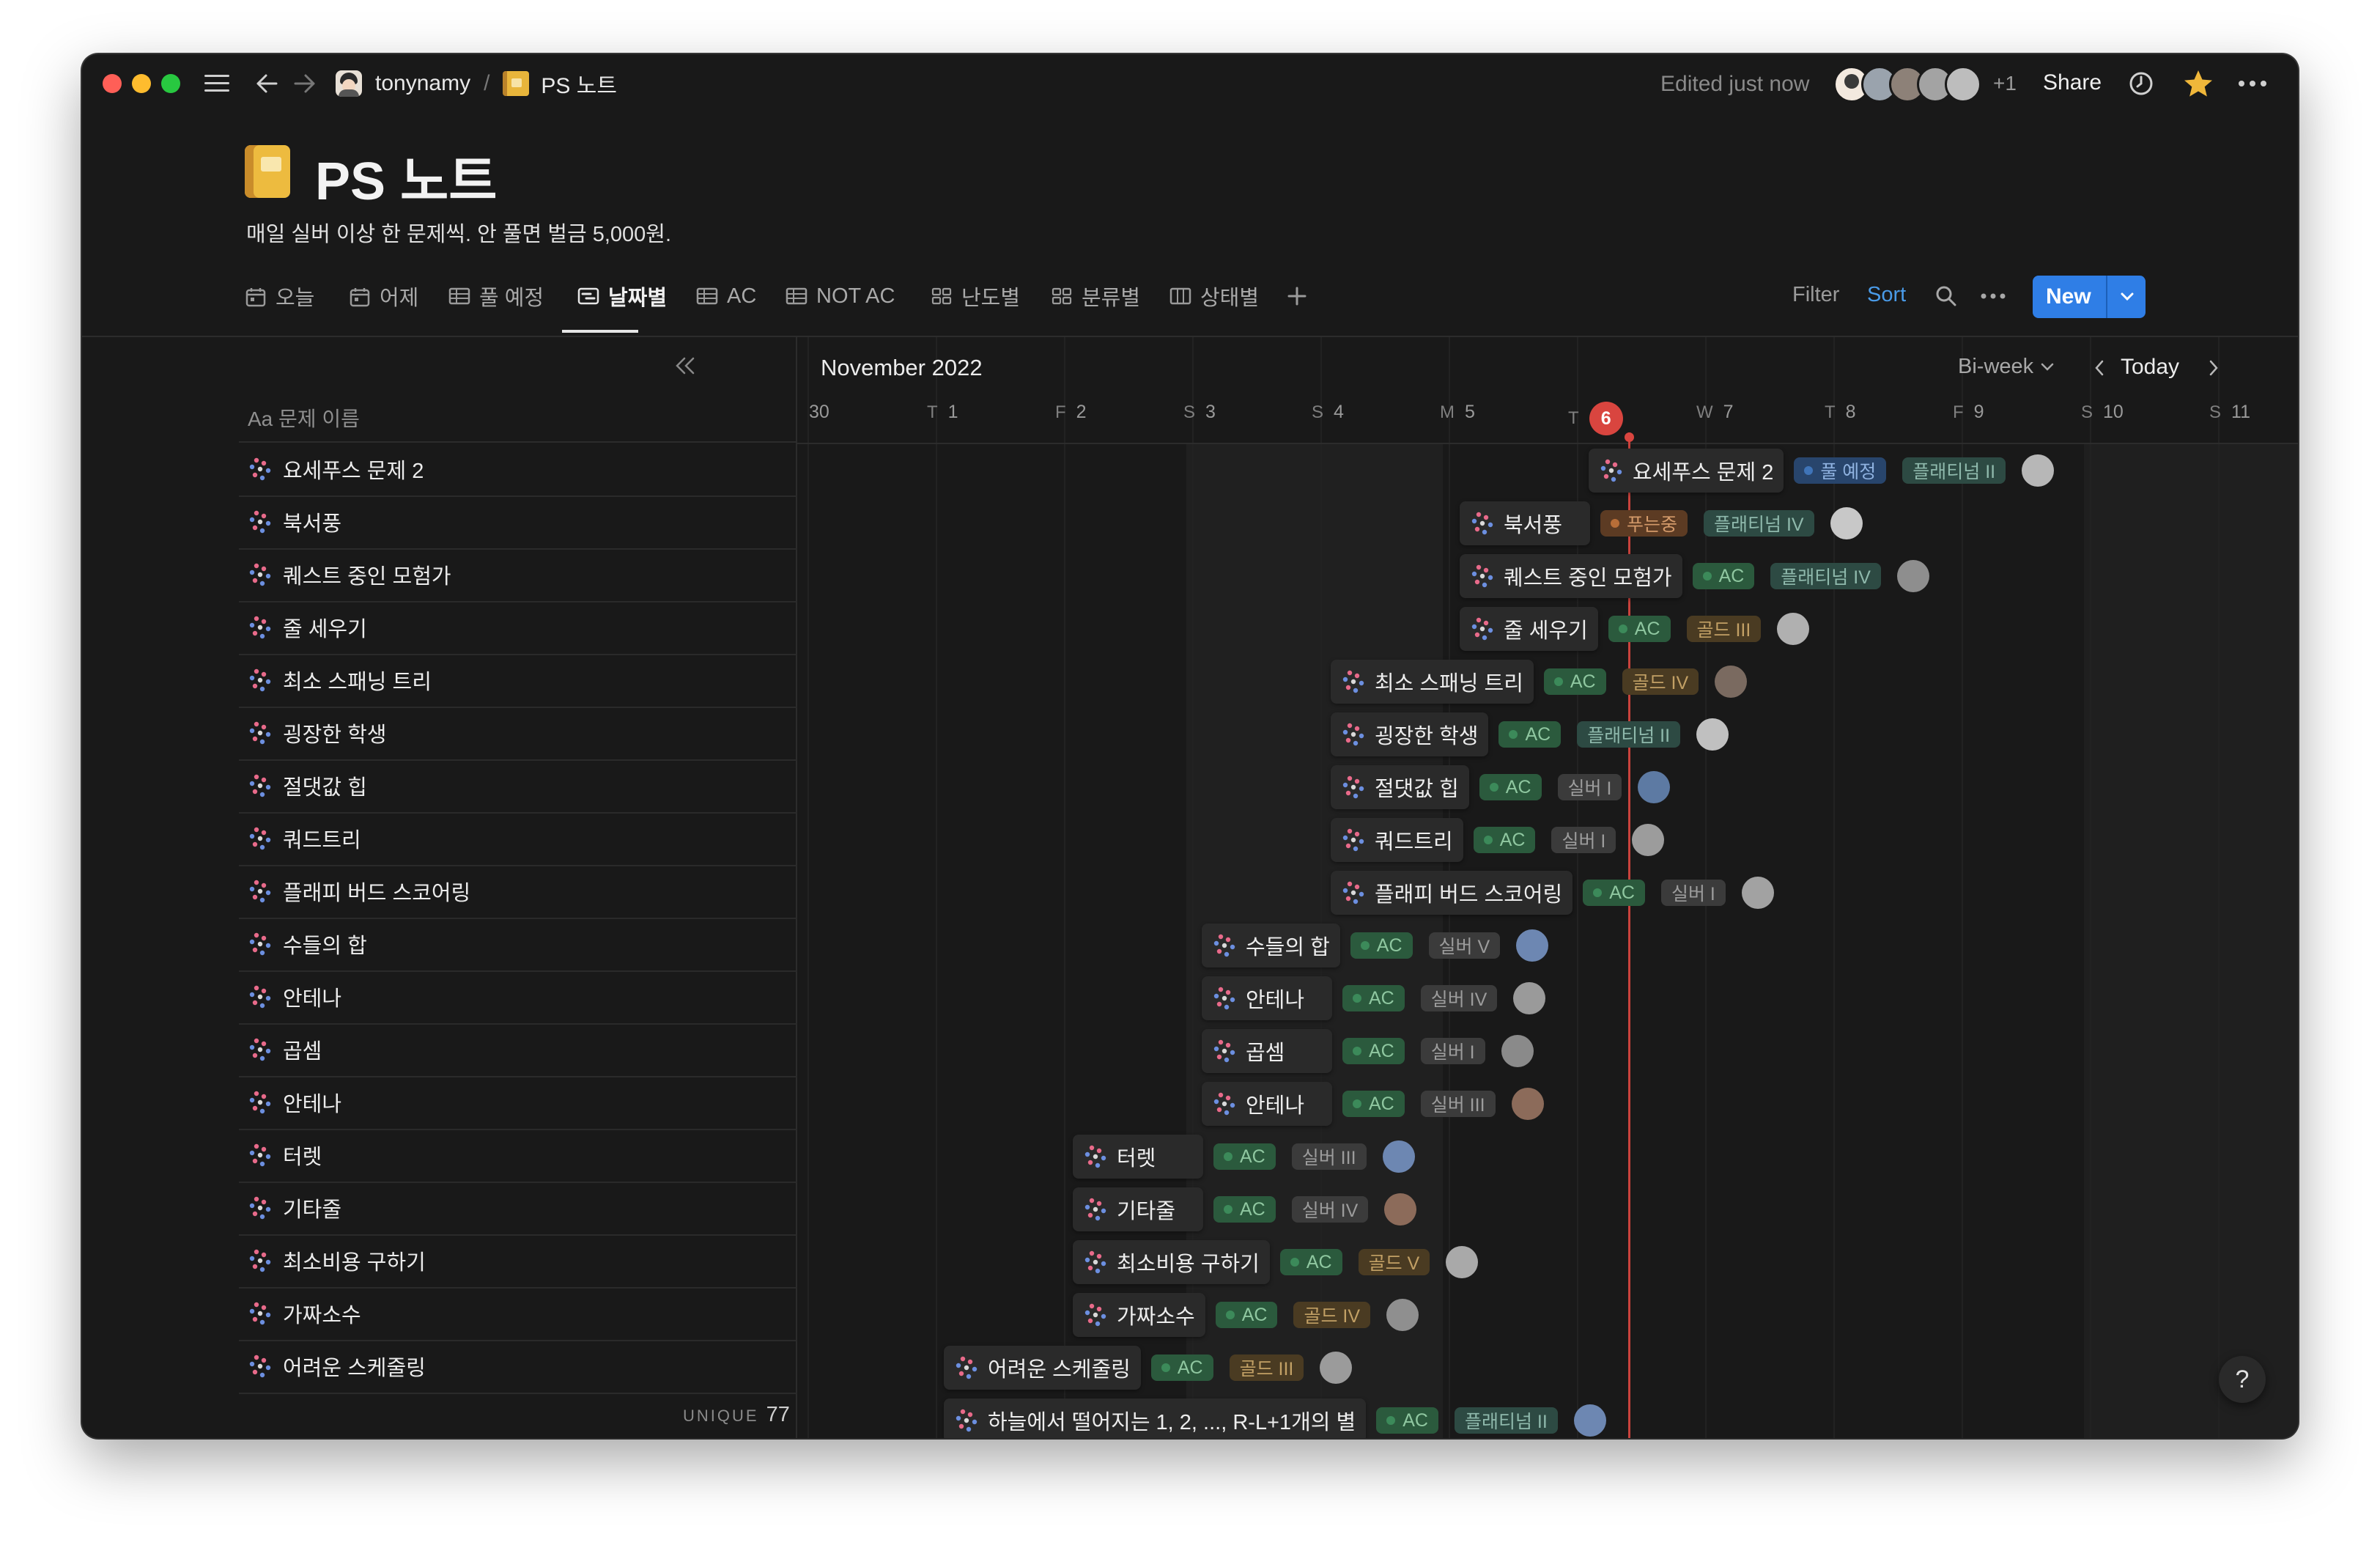 The image size is (2380, 1548). What do you see at coordinates (622, 296) in the screenshot?
I see `tab-3: 날짜별` at bounding box center [622, 296].